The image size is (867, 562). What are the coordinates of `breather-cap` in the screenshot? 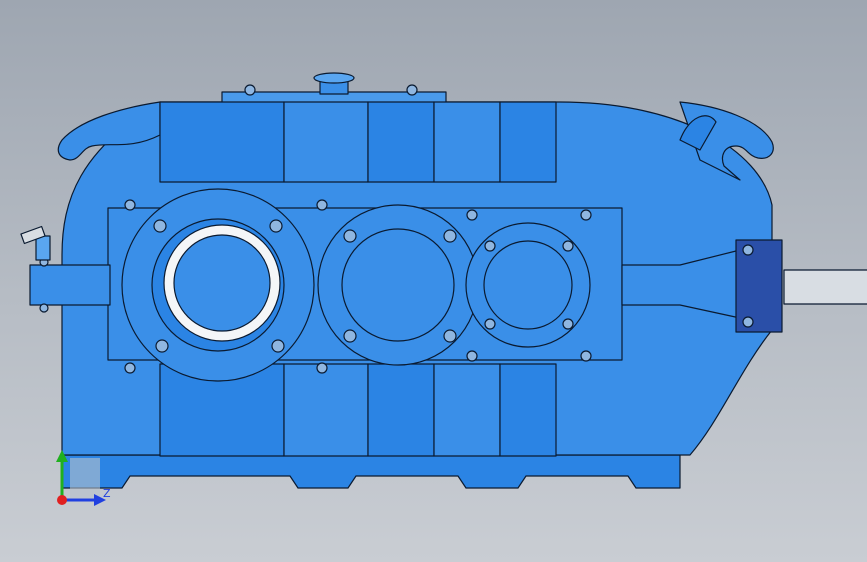 It's located at (334, 78).